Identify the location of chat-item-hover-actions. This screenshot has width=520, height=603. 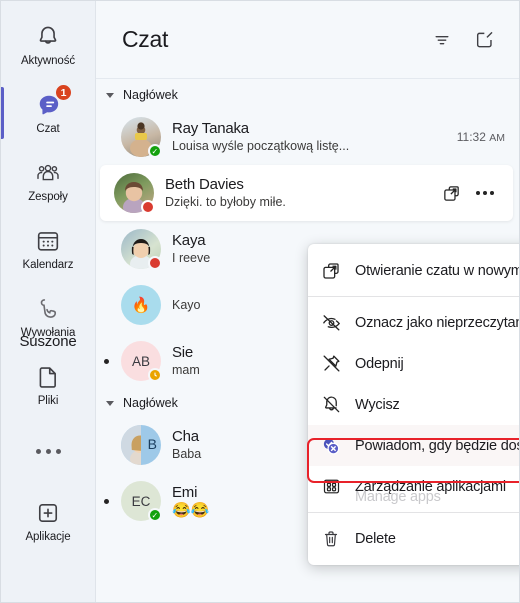
(468, 193).